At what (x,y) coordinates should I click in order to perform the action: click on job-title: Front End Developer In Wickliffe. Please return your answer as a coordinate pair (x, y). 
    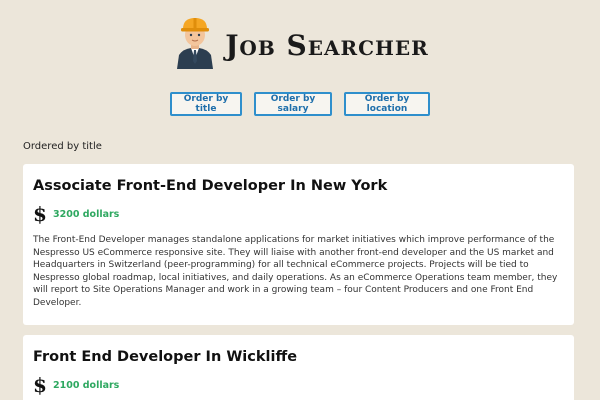
    Looking at the image, I should click on (298, 357).